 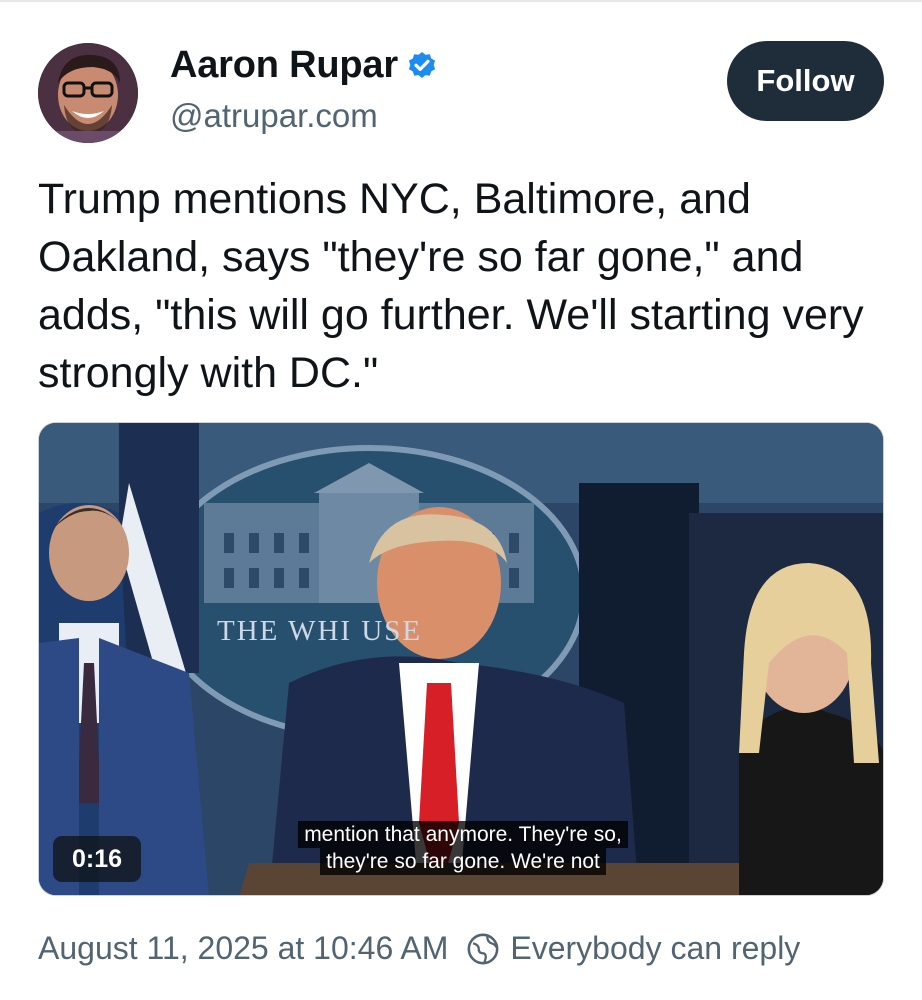 What do you see at coordinates (483, 948) in the screenshot?
I see `globe-icon` at bounding box center [483, 948].